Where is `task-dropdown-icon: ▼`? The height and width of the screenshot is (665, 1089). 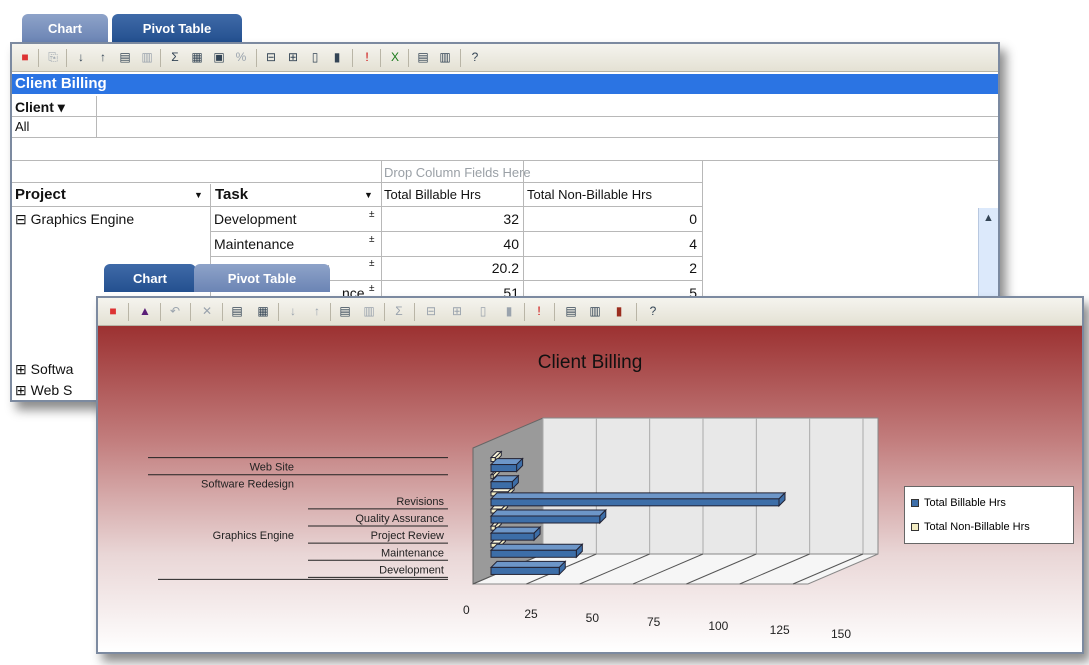
task-dropdown-icon: ▼ is located at coordinates (368, 195).